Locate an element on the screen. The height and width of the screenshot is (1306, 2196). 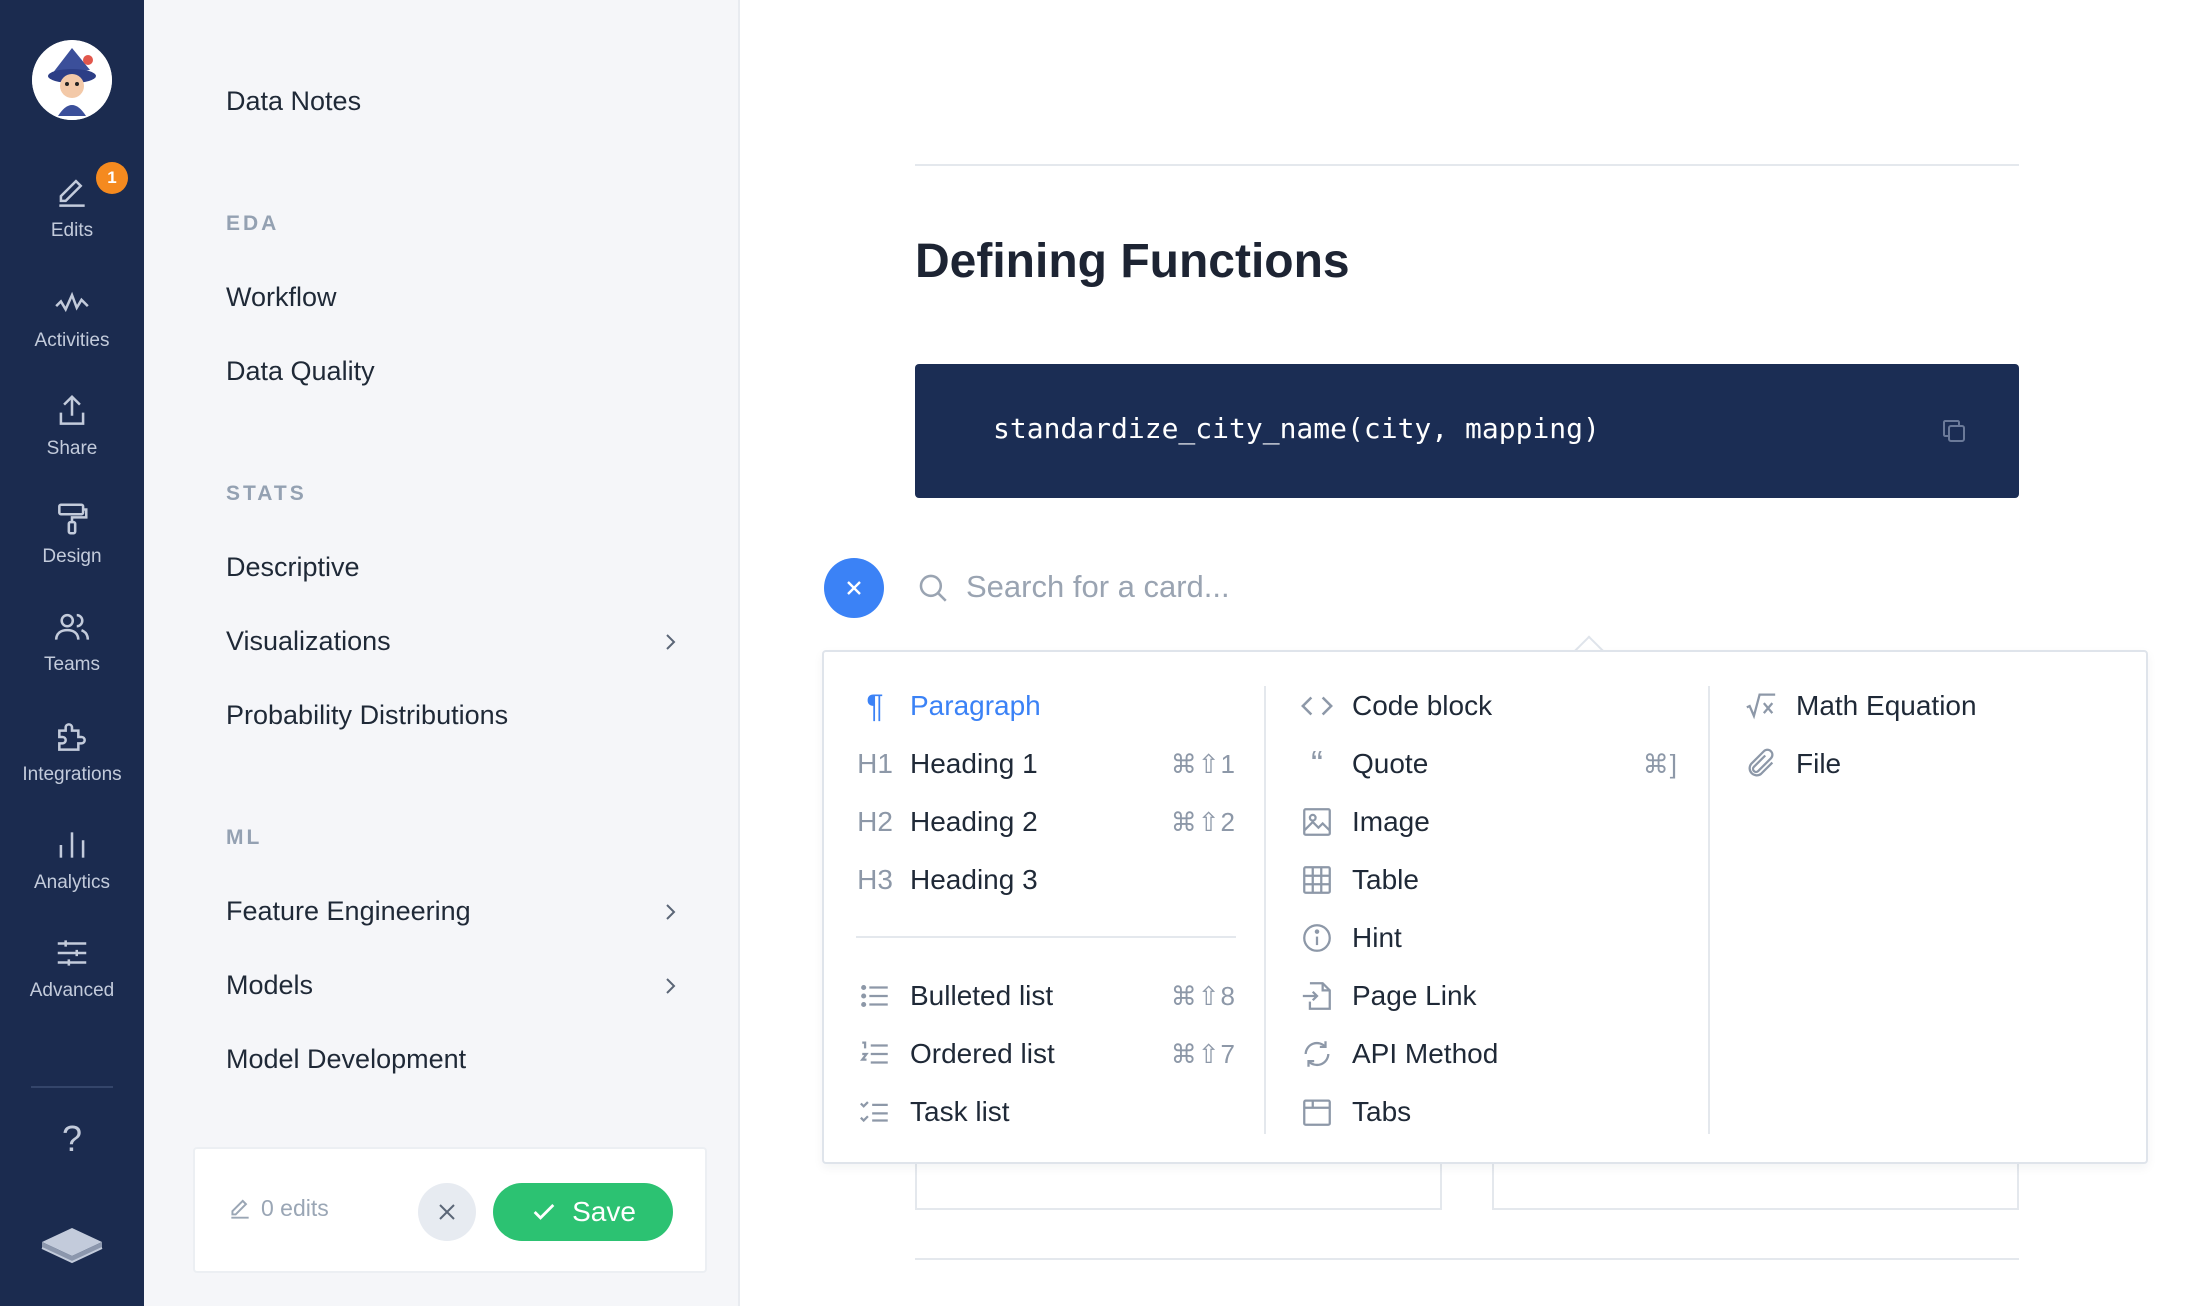
save-label: Save is located at coordinates (604, 1211).